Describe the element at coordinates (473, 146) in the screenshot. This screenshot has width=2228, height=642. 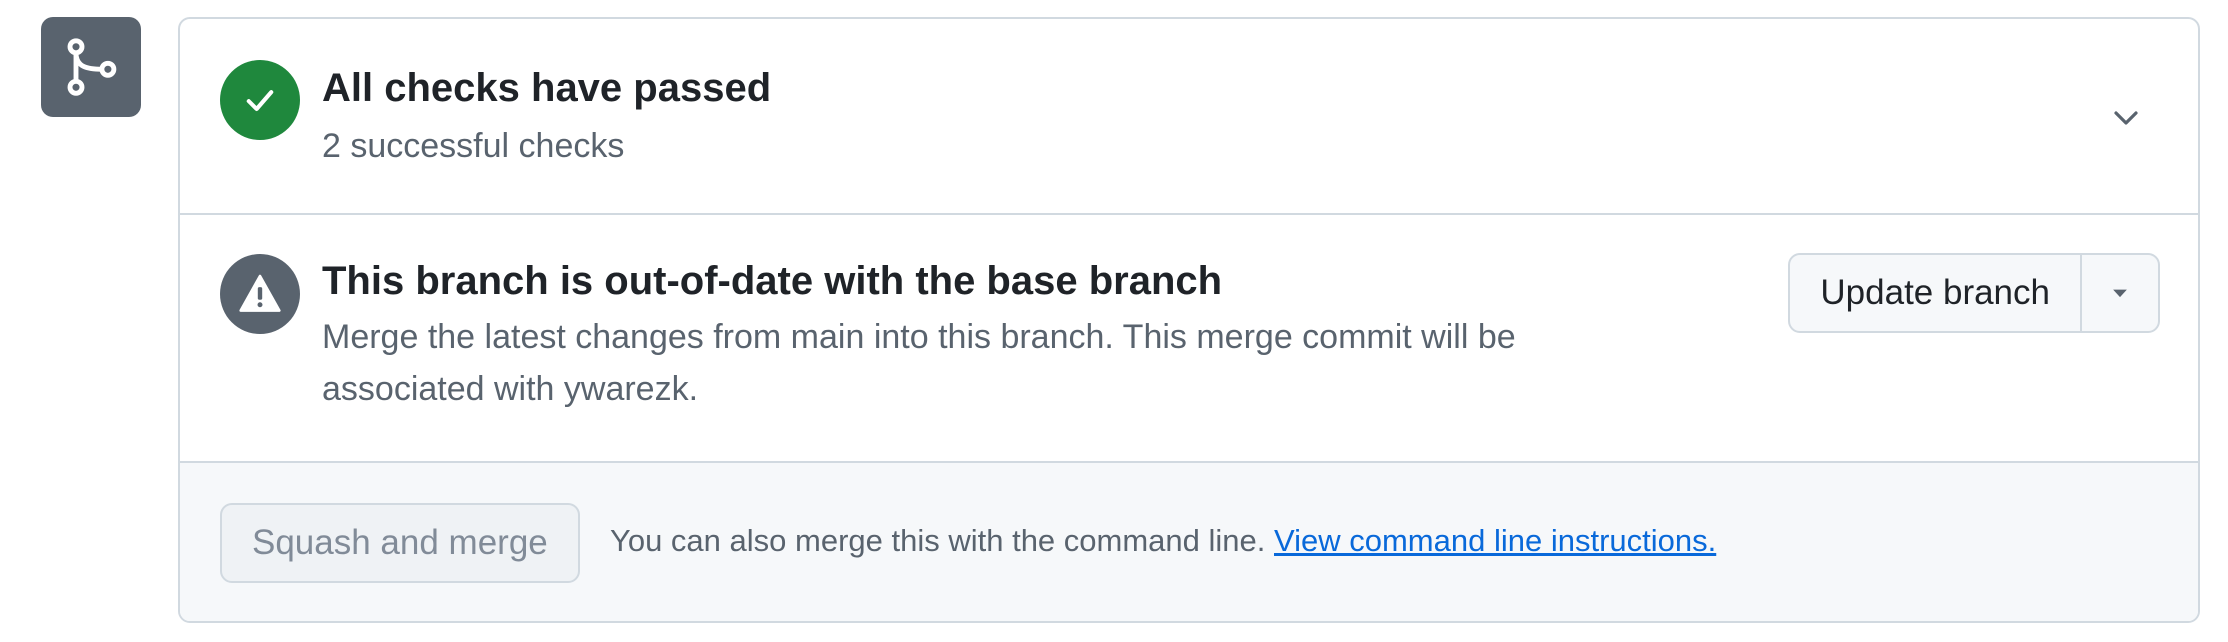
I see `checks-subtitle: 2 successful checks` at that location.